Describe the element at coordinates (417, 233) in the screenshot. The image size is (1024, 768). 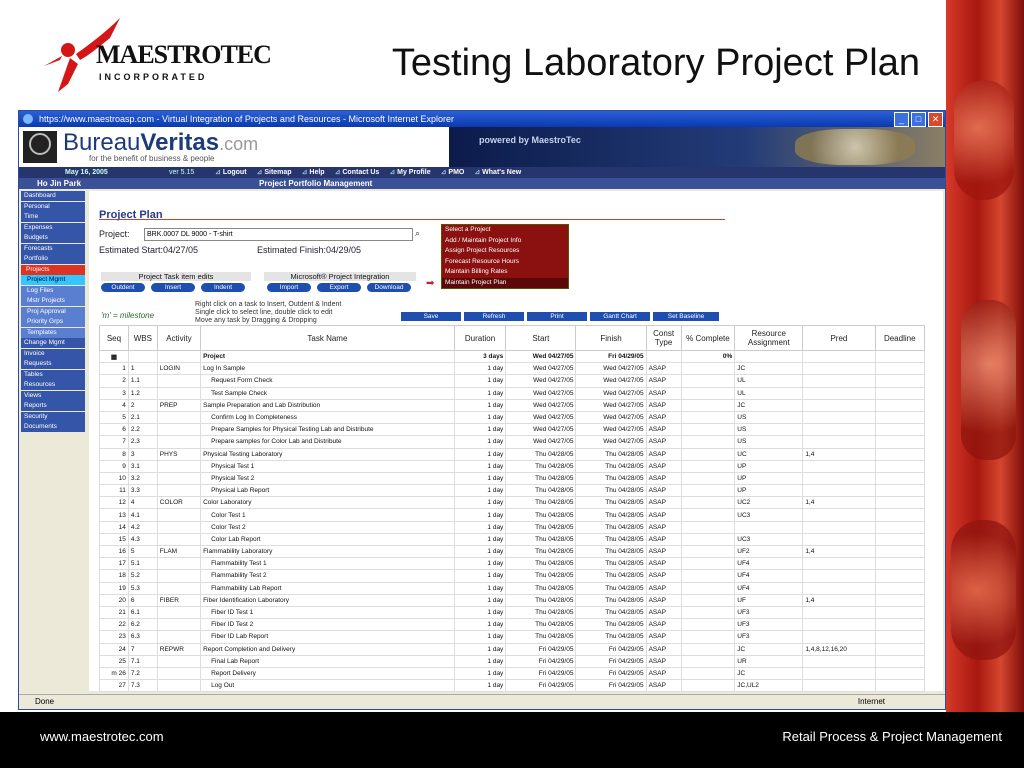
I see `binoculars-icon: ⌕` at that location.